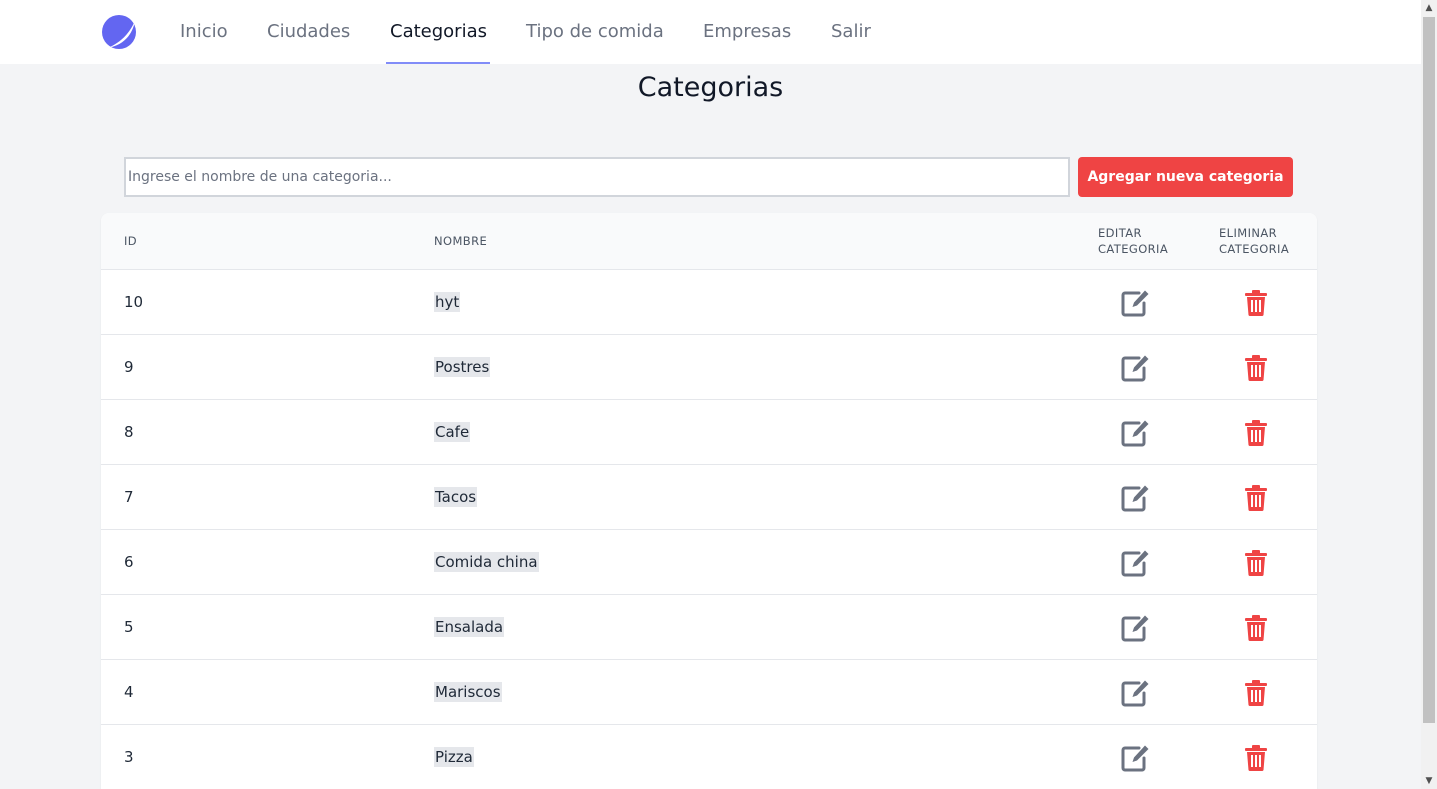 Image resolution: width=1437 pixels, height=789 pixels. I want to click on column-header-edit: EDITAR CATEGORIA, so click(1133, 241).